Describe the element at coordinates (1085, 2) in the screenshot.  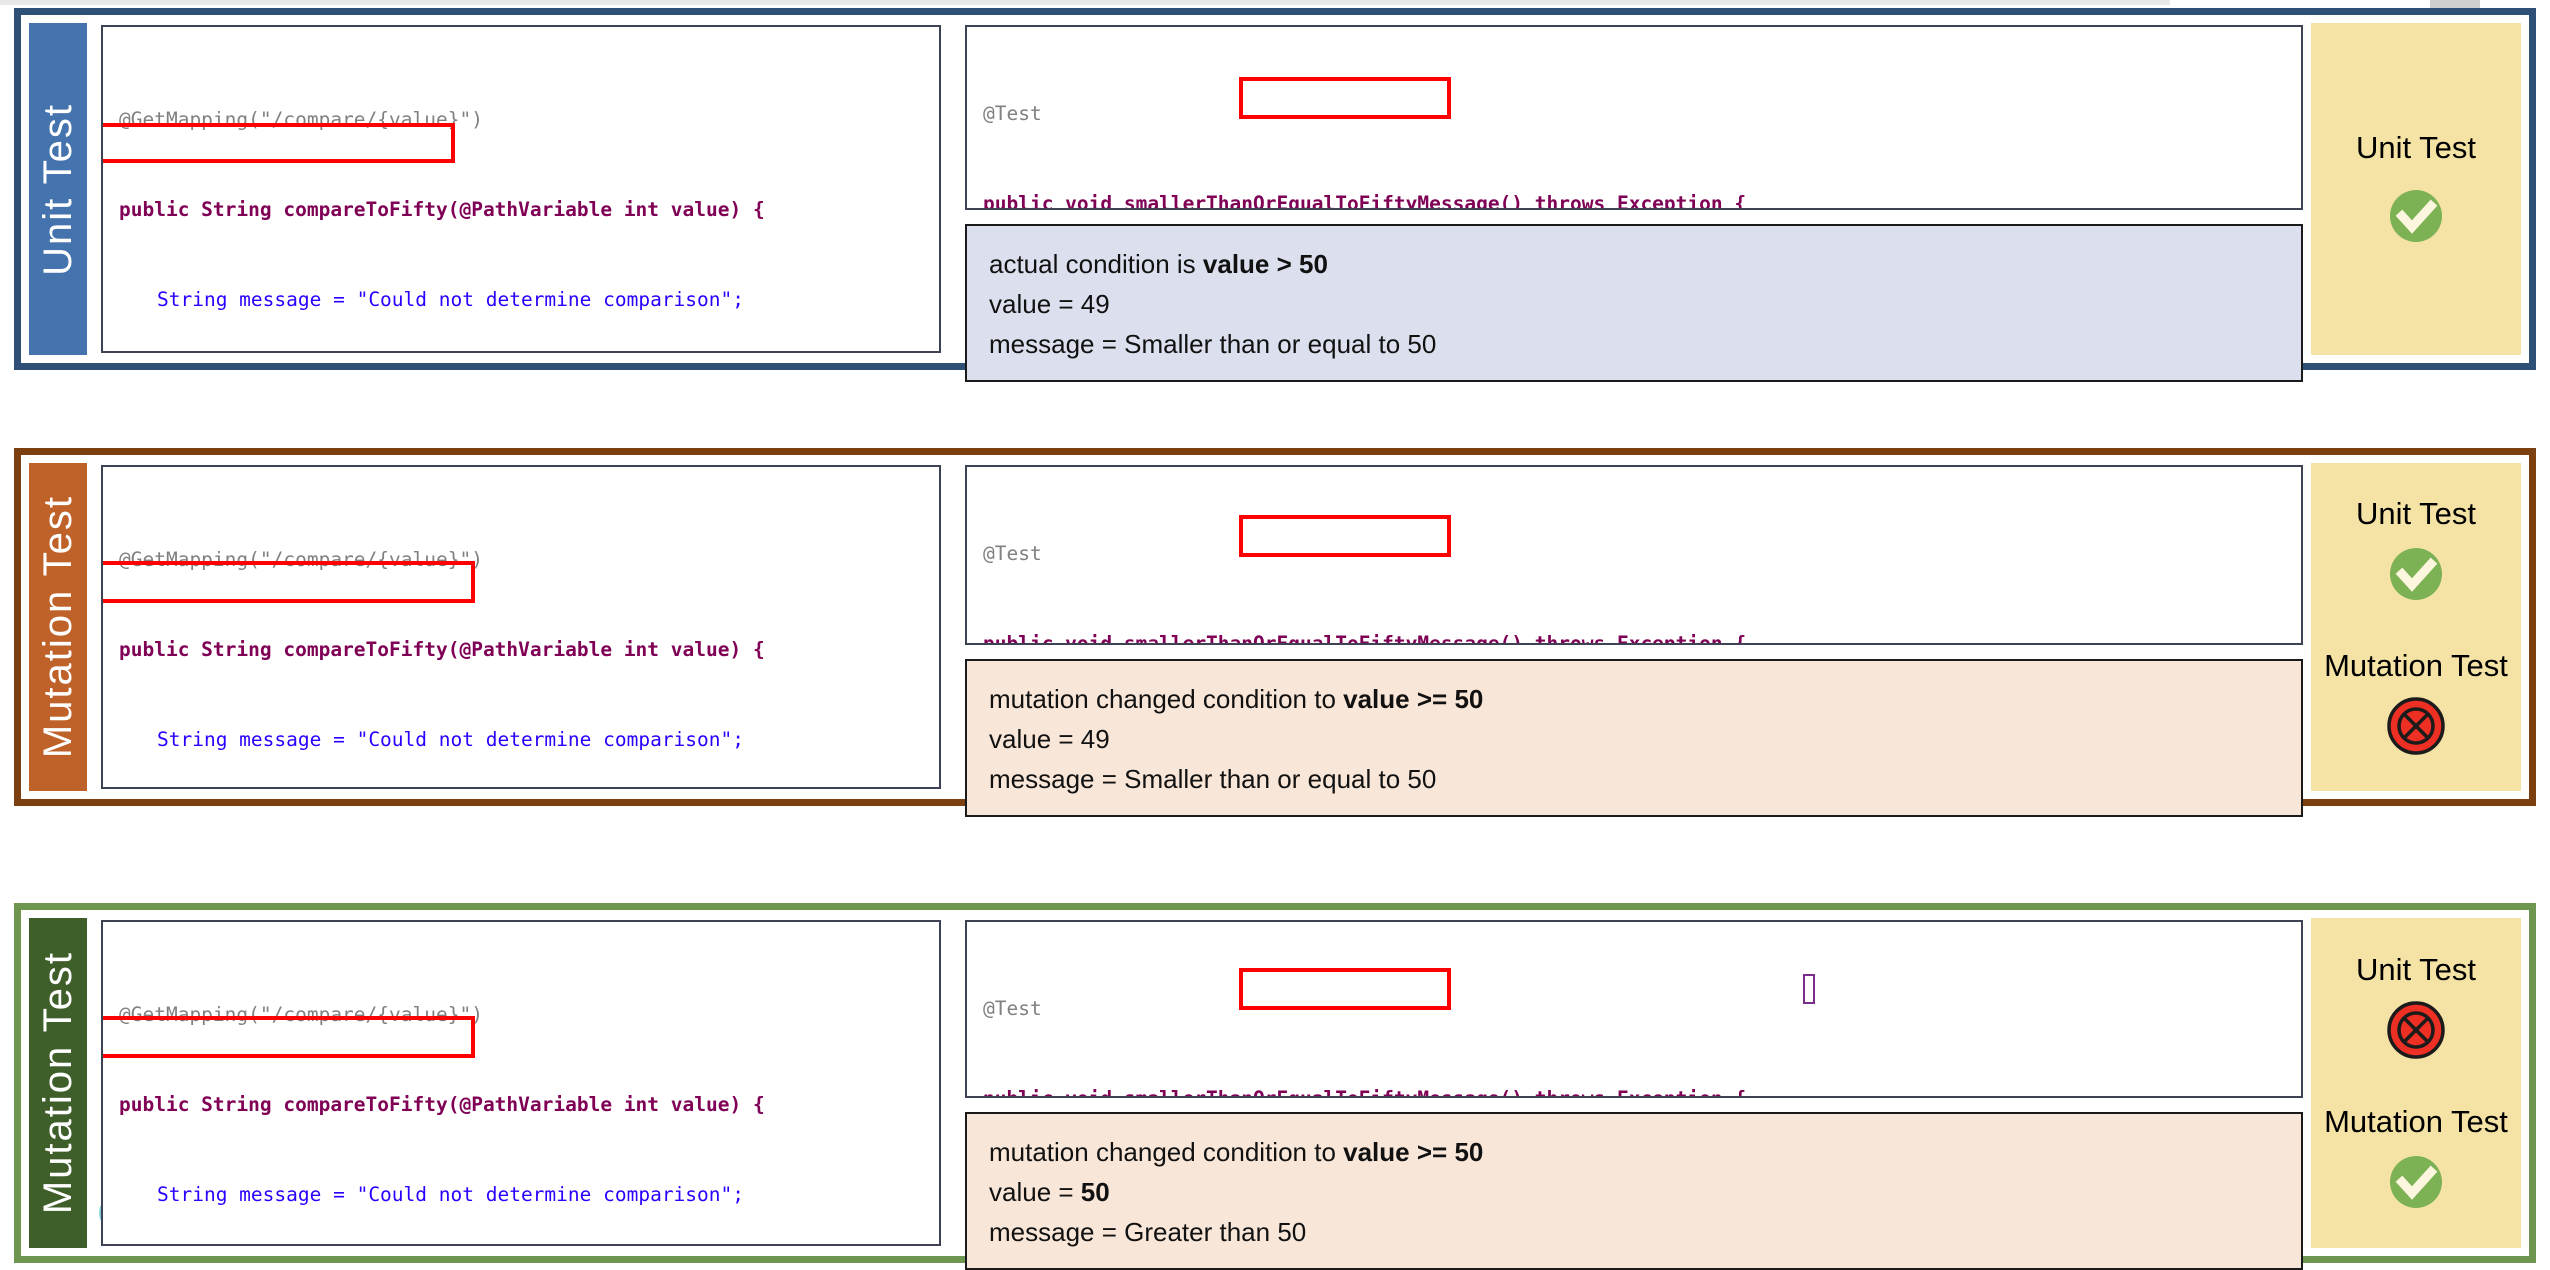
I see `top-sliver-left` at that location.